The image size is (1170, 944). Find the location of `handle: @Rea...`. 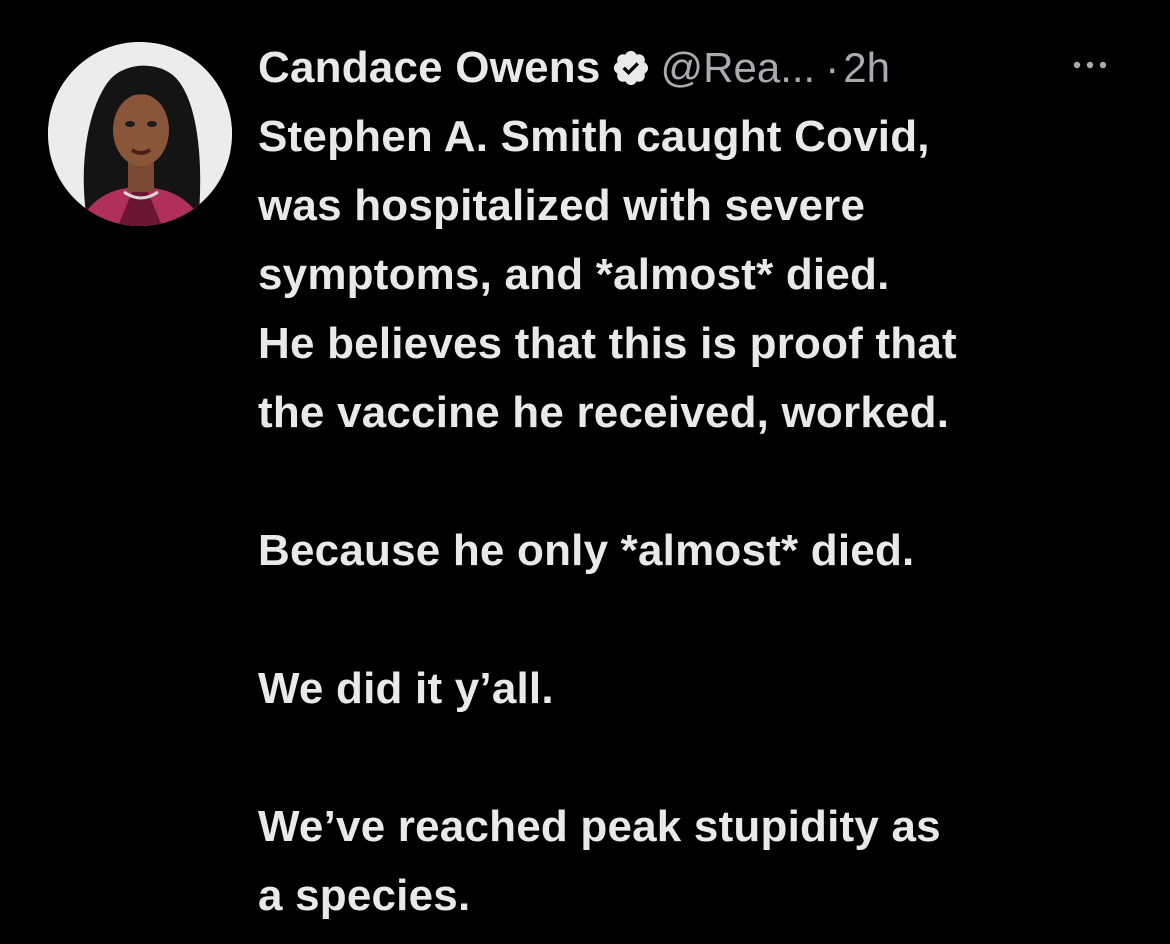

handle: @Rea... is located at coordinates (738, 68).